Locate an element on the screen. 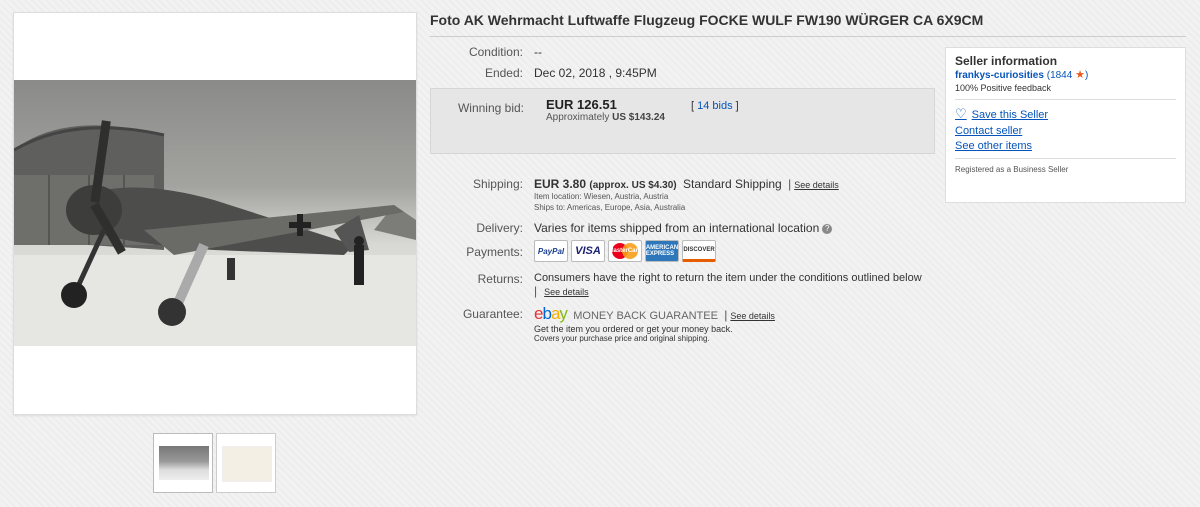 The image size is (1200, 507). feedback-score-link: 1844 is located at coordinates (1061, 75).